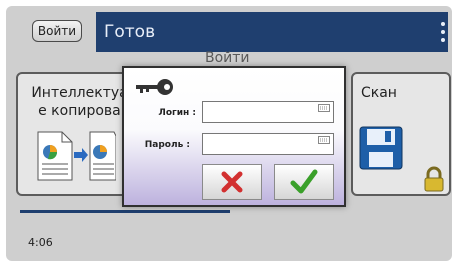  What do you see at coordinates (57, 31) in the screenshot?
I see `login-button: Войти` at bounding box center [57, 31].